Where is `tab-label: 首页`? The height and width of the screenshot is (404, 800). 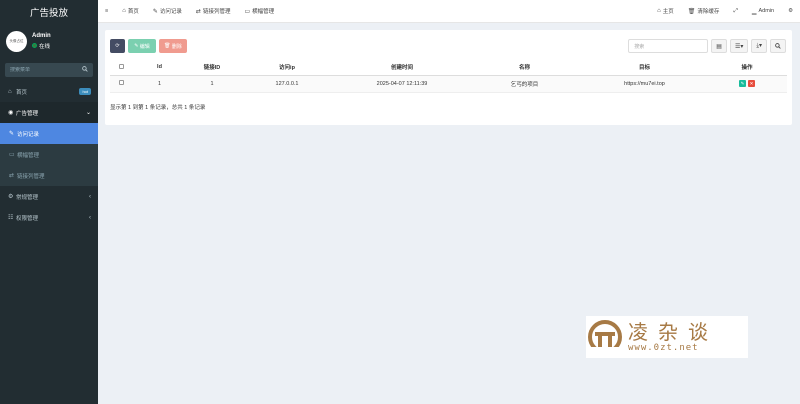 tab-label: 首页 is located at coordinates (133, 12).